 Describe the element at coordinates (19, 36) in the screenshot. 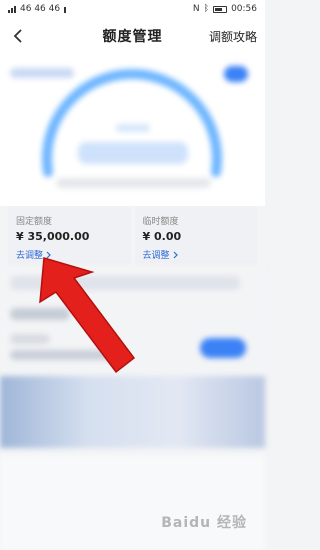

I see `back-icon` at that location.